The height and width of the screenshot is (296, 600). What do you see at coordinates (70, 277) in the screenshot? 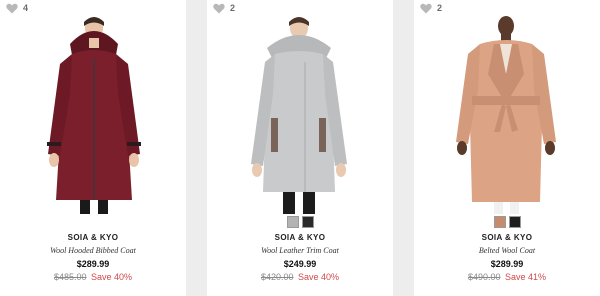
I see `original-price: $485.00` at bounding box center [70, 277].